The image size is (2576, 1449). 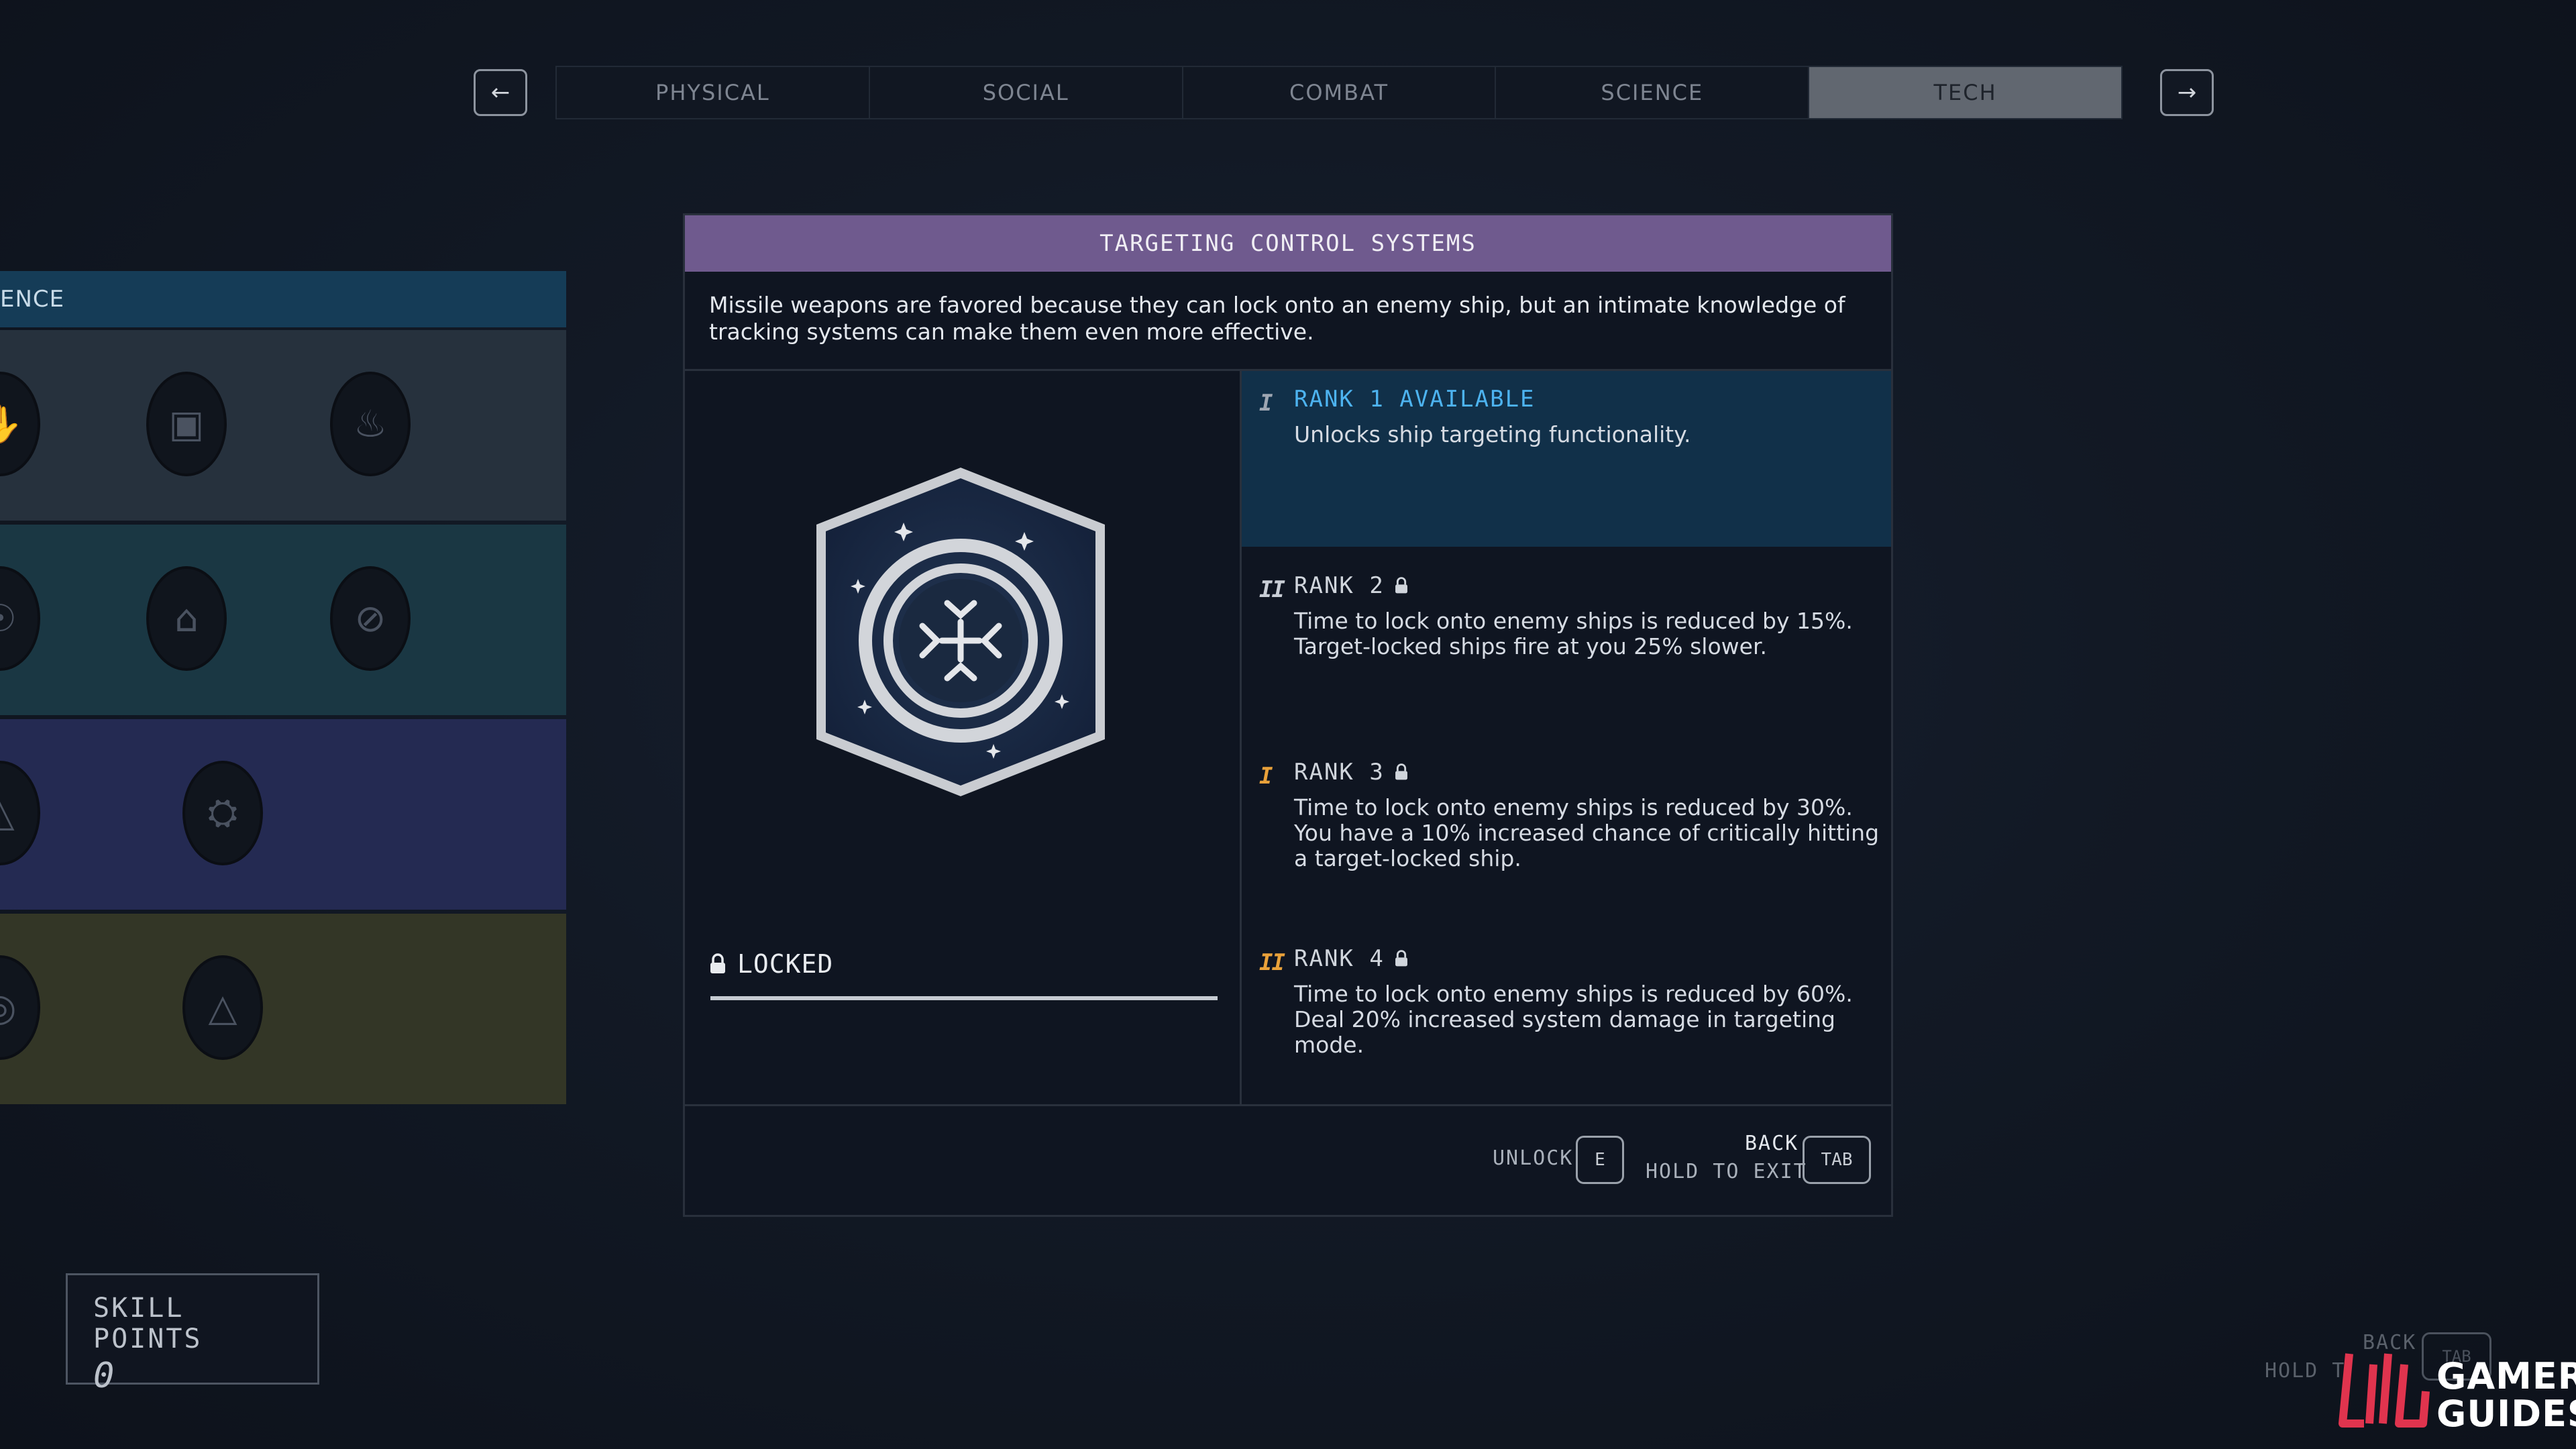 I want to click on unlock-key-button: E, so click(x=1600, y=1160).